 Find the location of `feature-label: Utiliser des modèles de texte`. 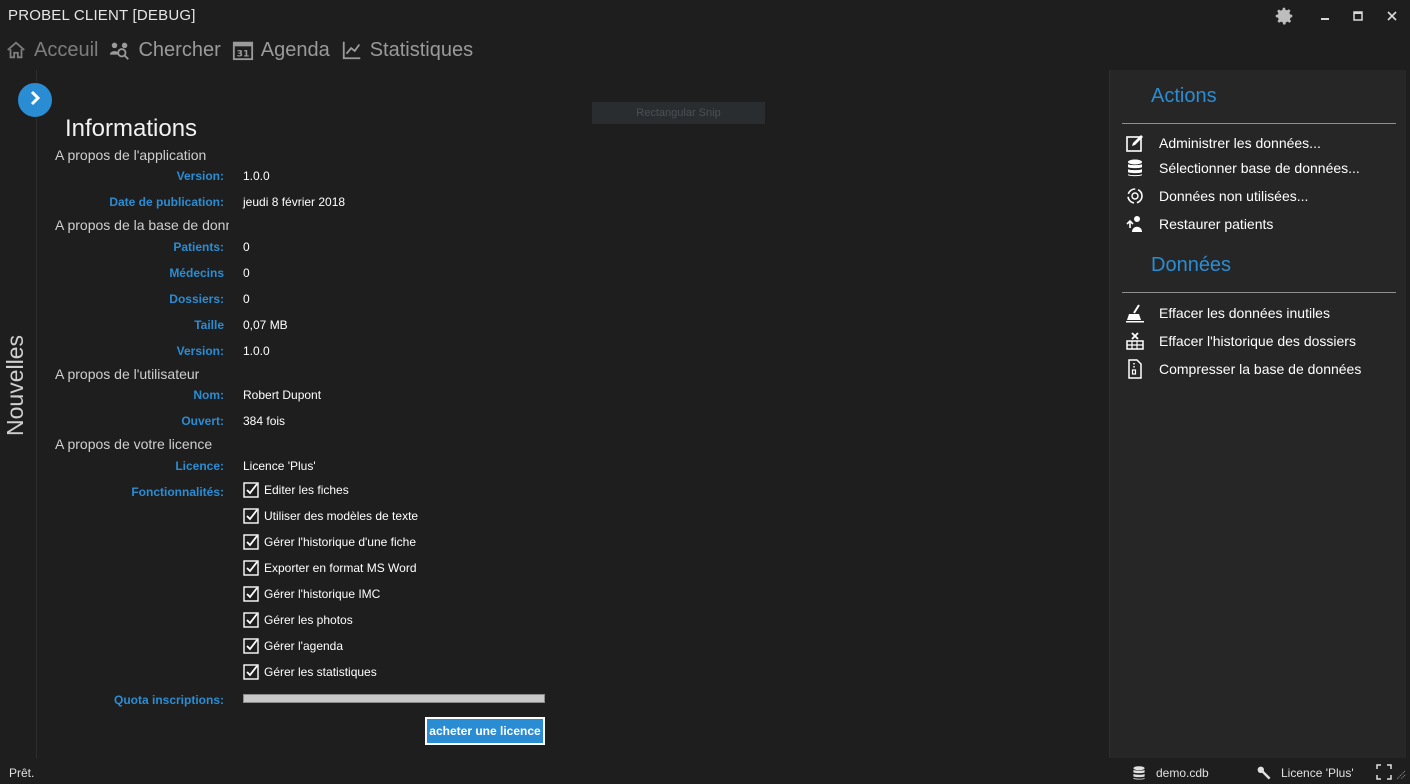

feature-label: Utiliser des modèles de texte is located at coordinates (341, 516).